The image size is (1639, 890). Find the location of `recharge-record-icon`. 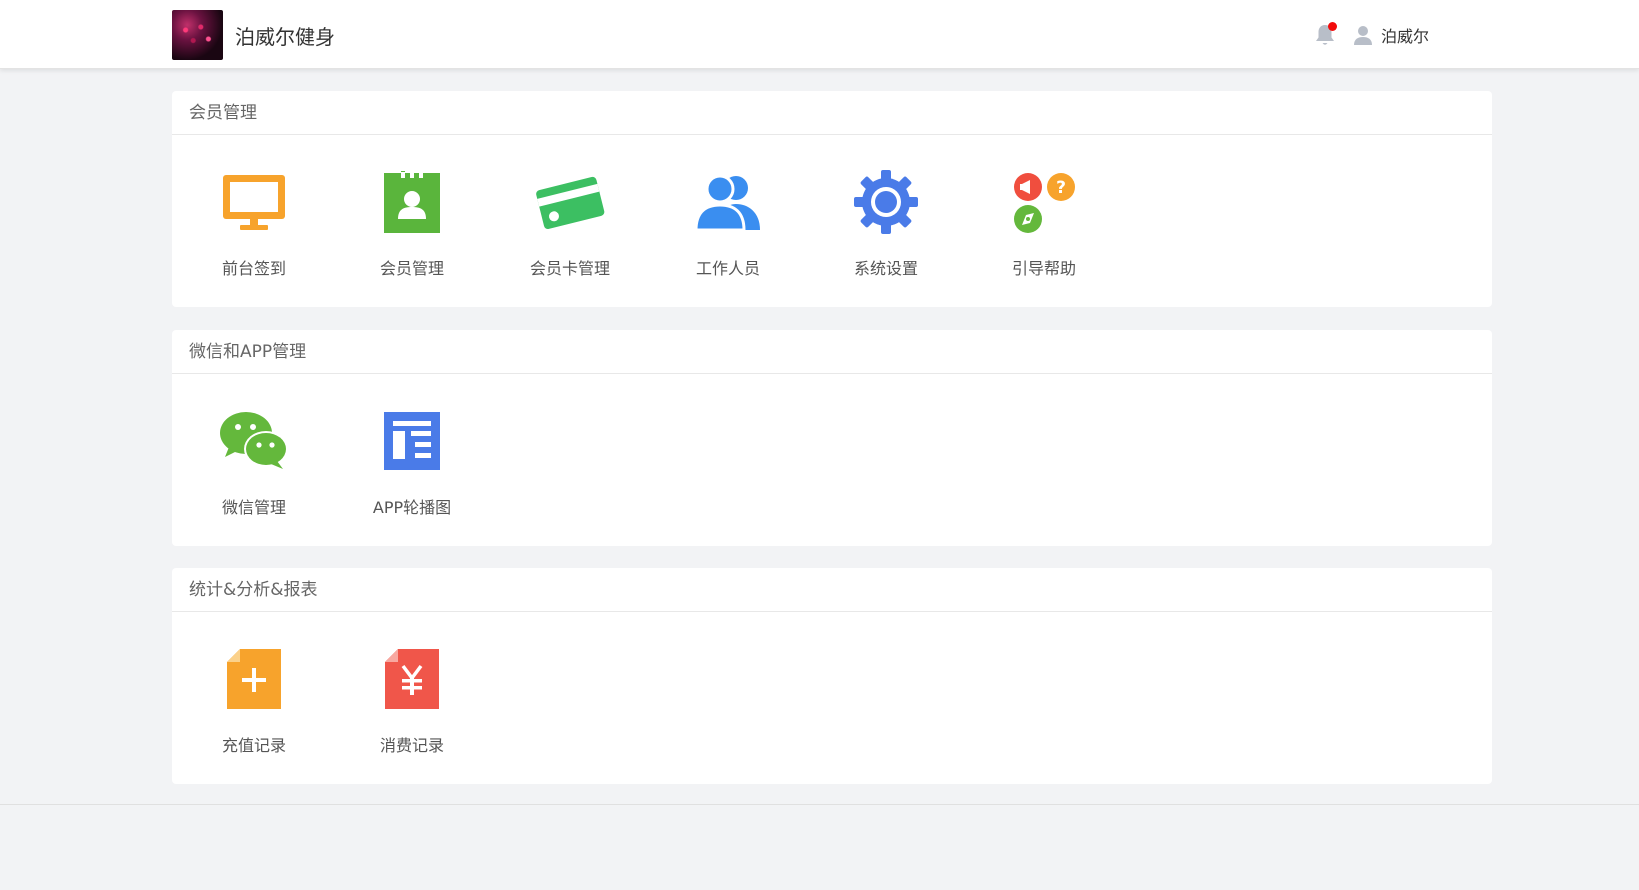

recharge-record-icon is located at coordinates (254, 679).